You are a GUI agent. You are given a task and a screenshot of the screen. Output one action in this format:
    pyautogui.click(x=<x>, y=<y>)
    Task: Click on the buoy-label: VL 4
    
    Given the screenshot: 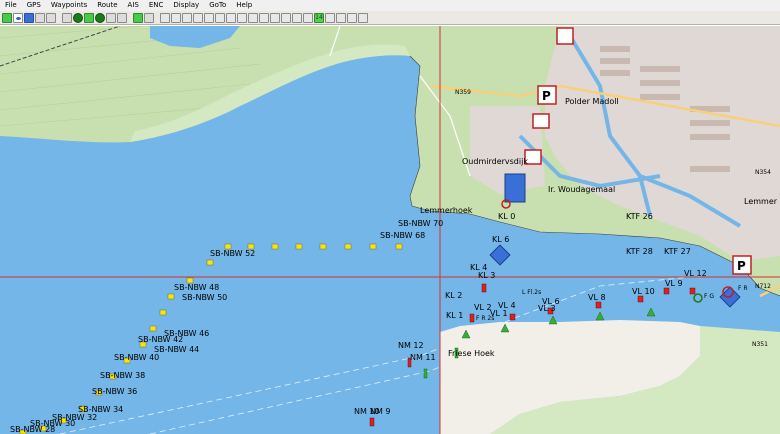 What is the action you would take?
    pyautogui.click(x=507, y=305)
    